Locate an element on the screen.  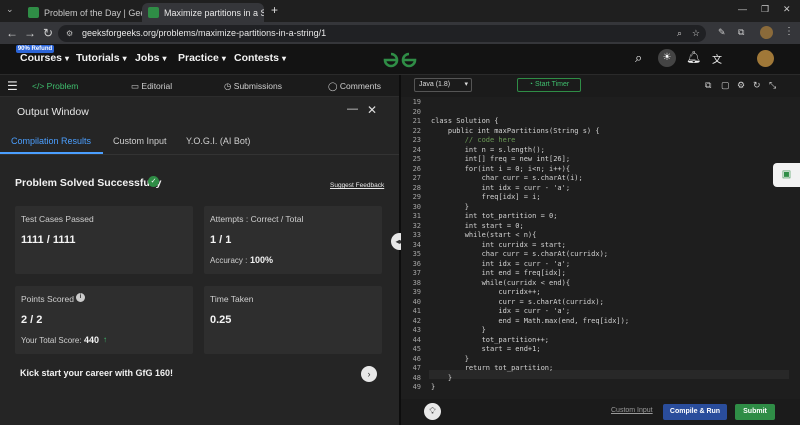
line-number: 47 is located at coordinates (416, 368).